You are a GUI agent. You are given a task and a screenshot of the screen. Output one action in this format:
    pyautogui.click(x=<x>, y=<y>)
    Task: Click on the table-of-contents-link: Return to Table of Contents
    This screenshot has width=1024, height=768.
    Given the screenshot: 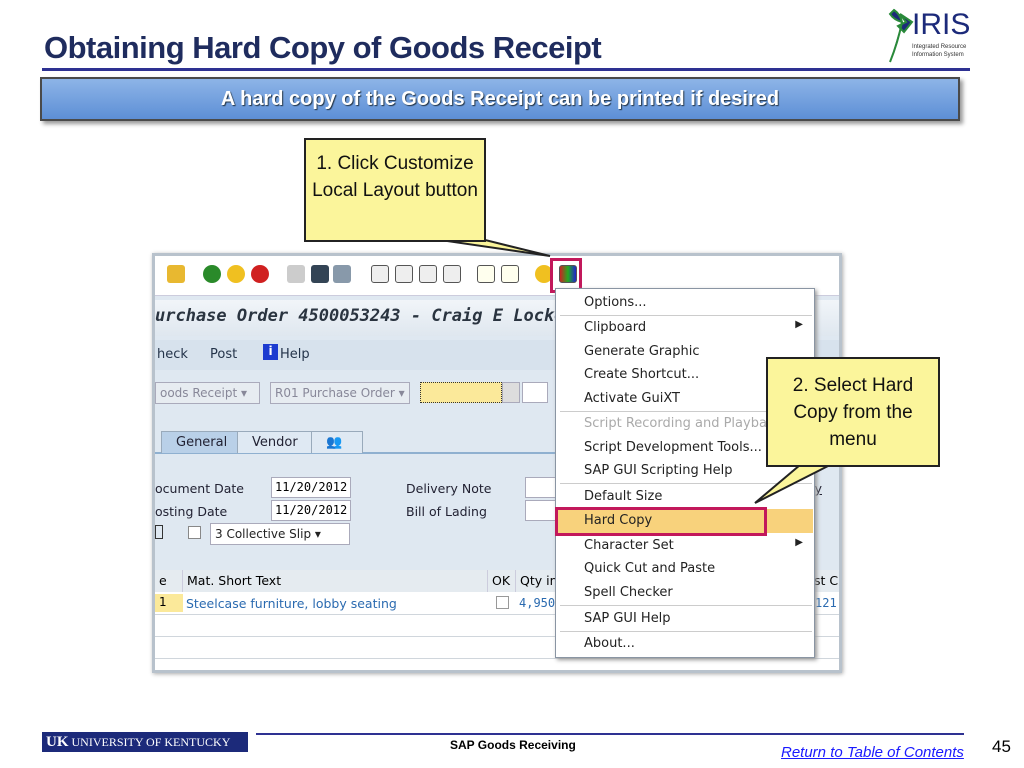 What is the action you would take?
    pyautogui.click(x=872, y=752)
    